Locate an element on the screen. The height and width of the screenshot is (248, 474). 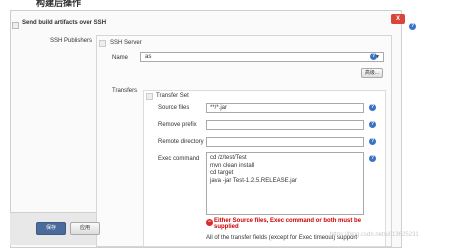
ssh-server-label: SSH Server is located at coordinates (126, 43).